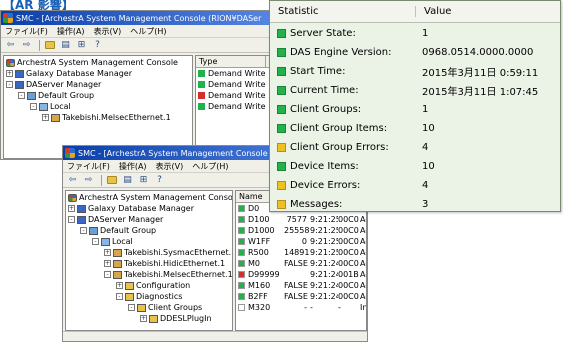  I want to click on tree-node-label: Takebishi.MelsecEthernet.1, so click(178, 274).